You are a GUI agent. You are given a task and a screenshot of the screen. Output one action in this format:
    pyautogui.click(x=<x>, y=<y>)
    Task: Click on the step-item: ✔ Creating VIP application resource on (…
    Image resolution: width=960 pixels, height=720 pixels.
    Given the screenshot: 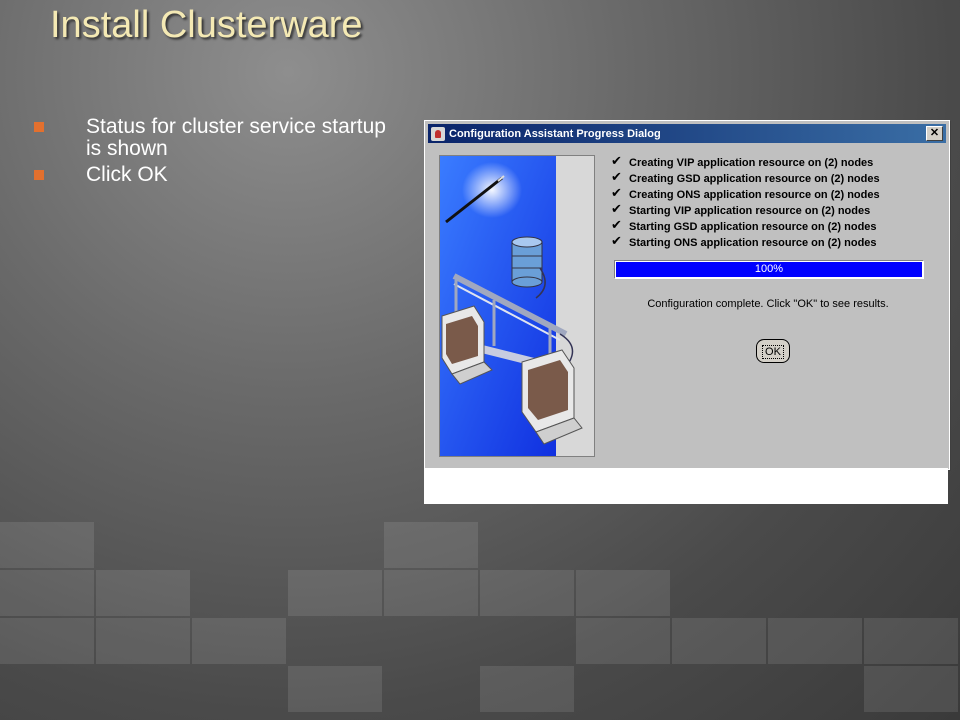 What is the action you would take?
    pyautogui.click(x=745, y=161)
    